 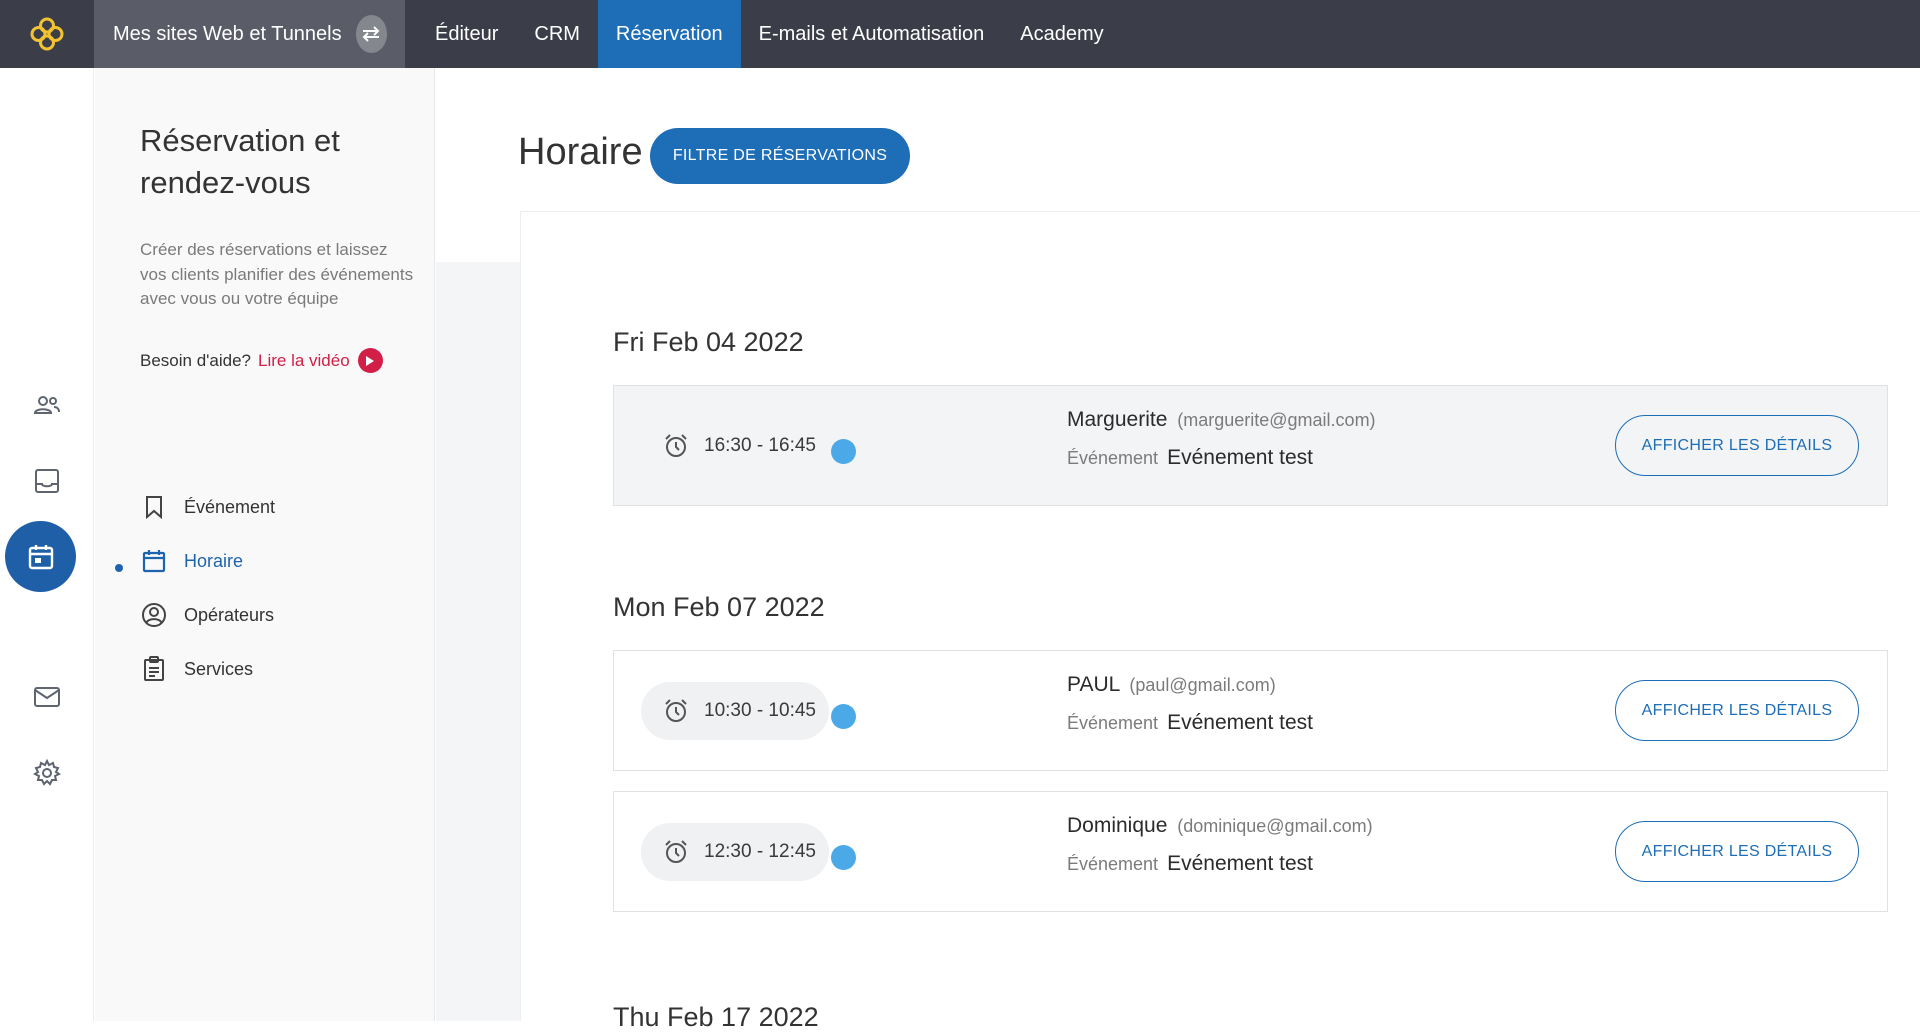 What do you see at coordinates (370, 360) in the screenshot?
I see `play-icon` at bounding box center [370, 360].